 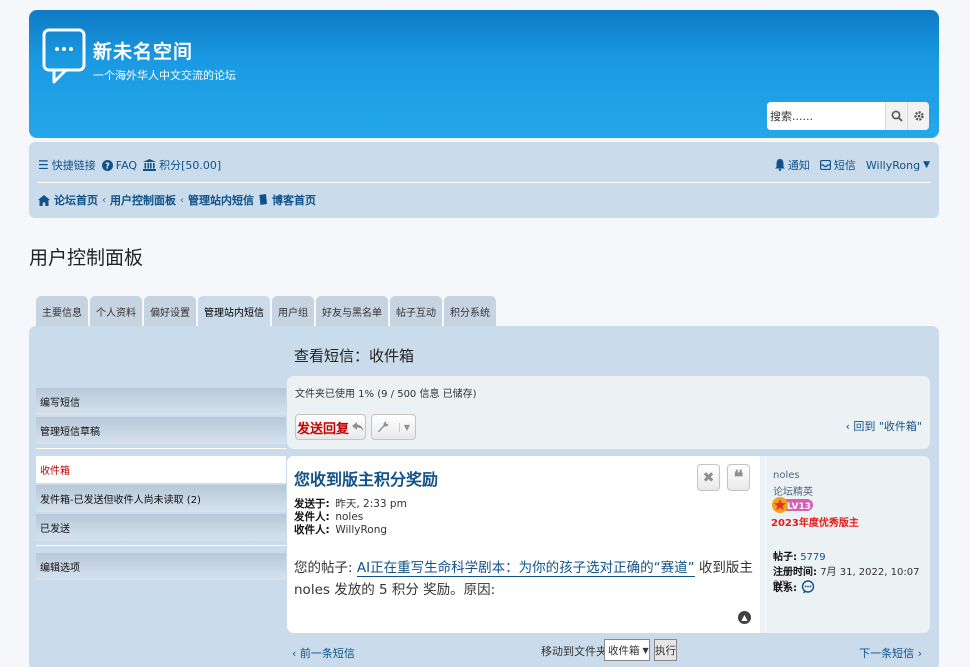 I want to click on back-link-label: 回到 "收件箱", so click(x=887, y=426).